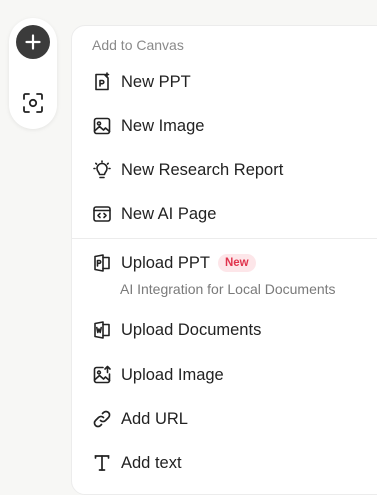 The height and width of the screenshot is (495, 377). What do you see at coordinates (234, 126) in the screenshot?
I see `menu-item-new-image: New Image` at bounding box center [234, 126].